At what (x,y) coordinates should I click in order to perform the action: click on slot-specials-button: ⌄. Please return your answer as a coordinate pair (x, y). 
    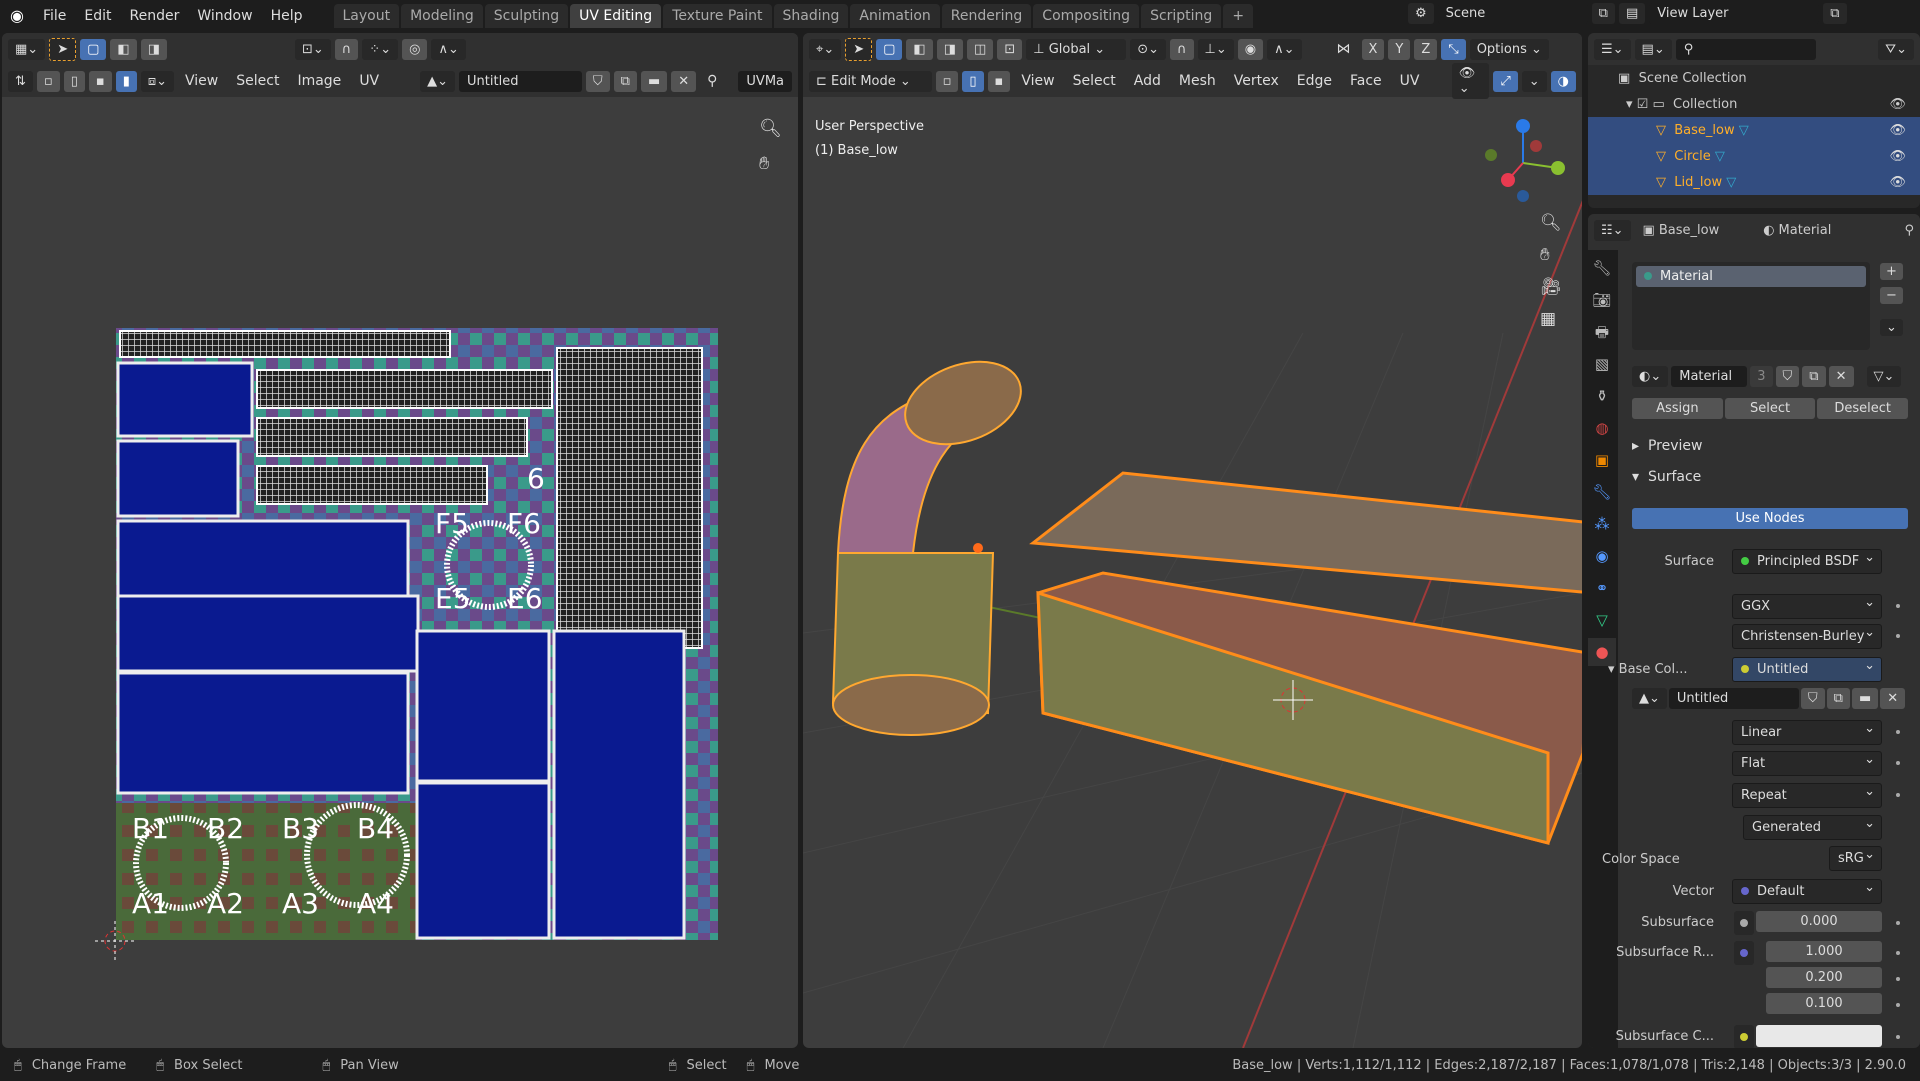
    Looking at the image, I should click on (1891, 327).